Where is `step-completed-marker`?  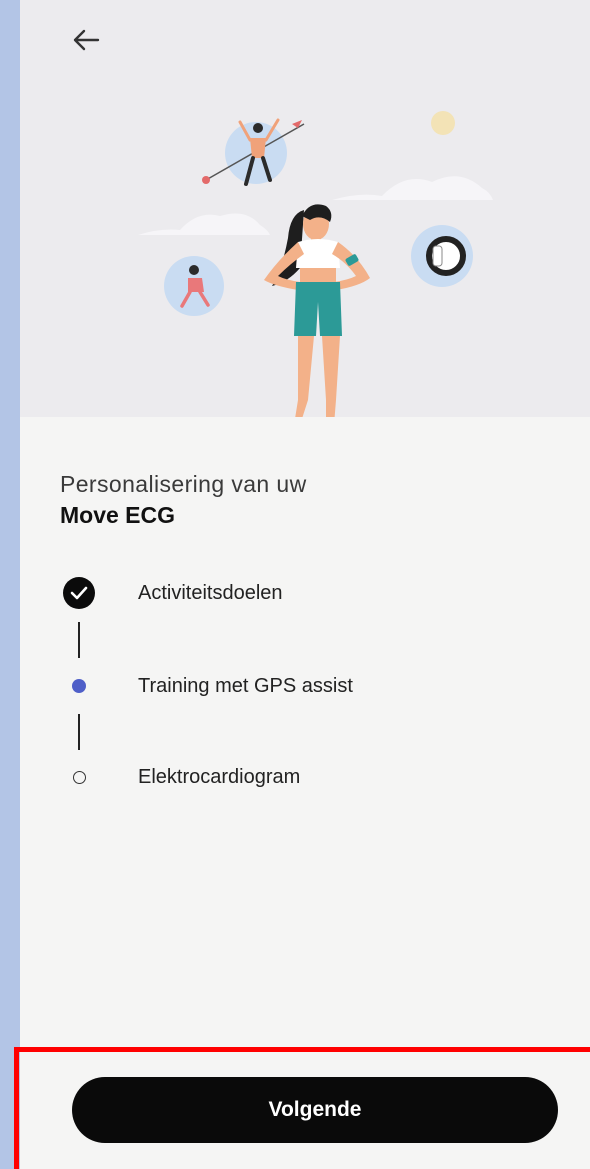 step-completed-marker is located at coordinates (79, 593).